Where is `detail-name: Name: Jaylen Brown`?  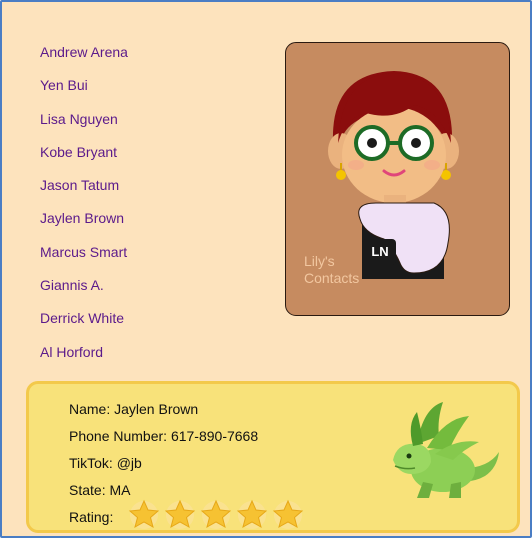 detail-name: Name: Jaylen Brown is located at coordinates (134, 409).